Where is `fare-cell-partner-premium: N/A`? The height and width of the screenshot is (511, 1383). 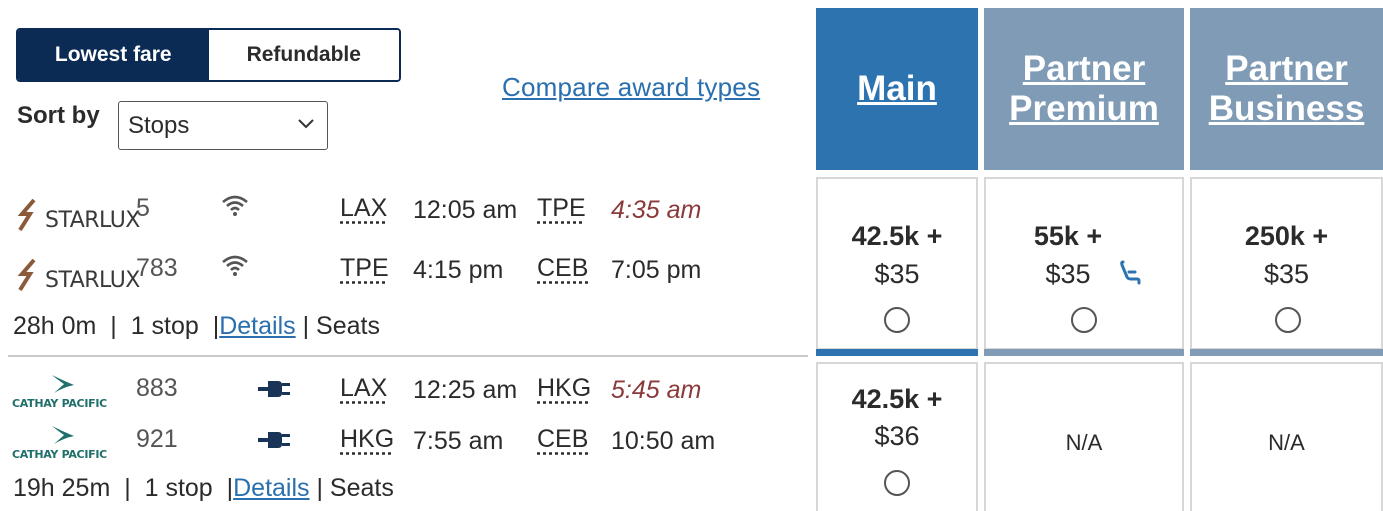 fare-cell-partner-premium: N/A is located at coordinates (1084, 436).